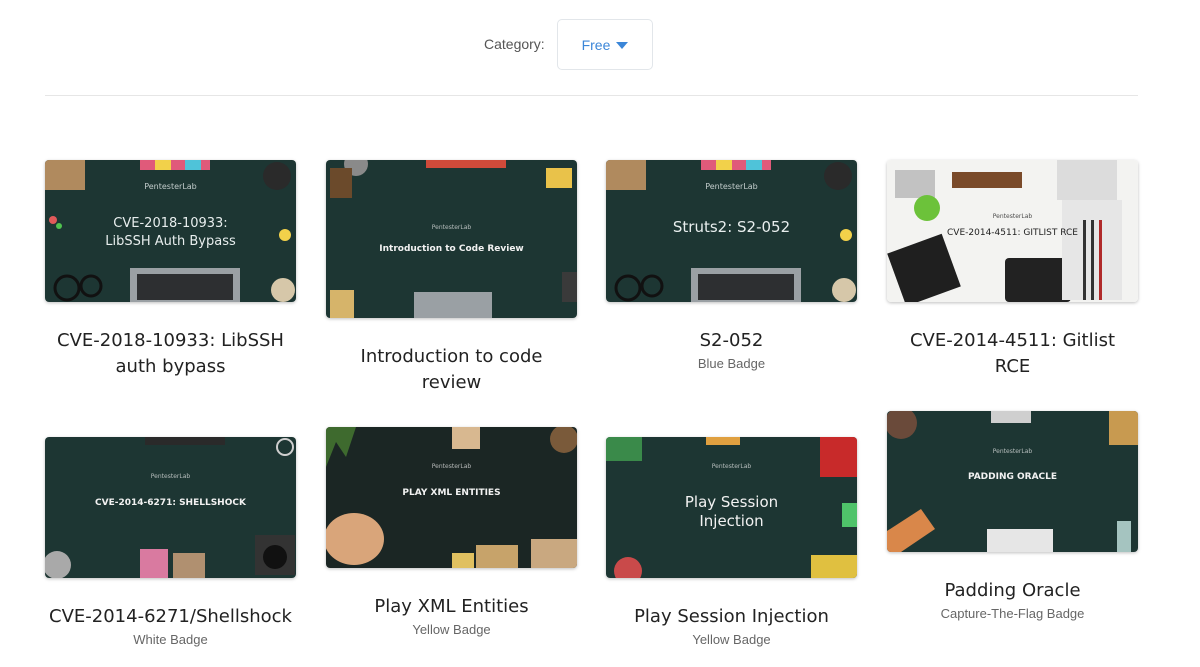  I want to click on category-selected-value: Free, so click(596, 44).